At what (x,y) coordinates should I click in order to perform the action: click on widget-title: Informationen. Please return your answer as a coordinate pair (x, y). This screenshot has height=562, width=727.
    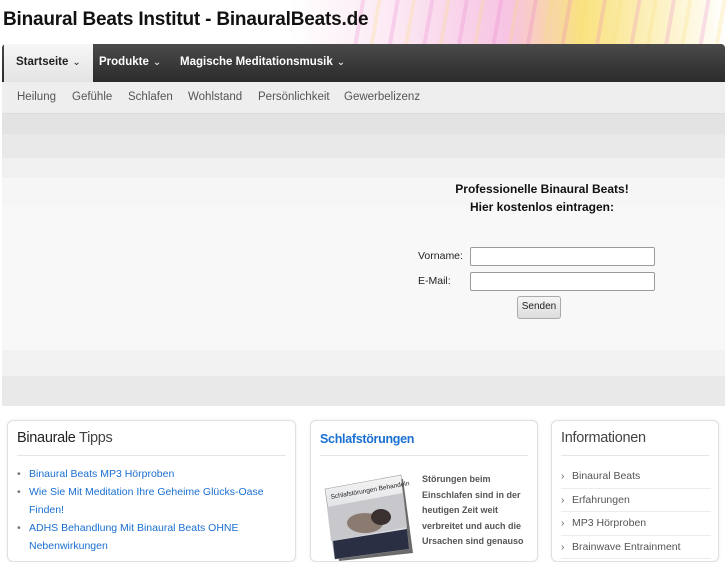
    Looking at the image, I should click on (603, 438).